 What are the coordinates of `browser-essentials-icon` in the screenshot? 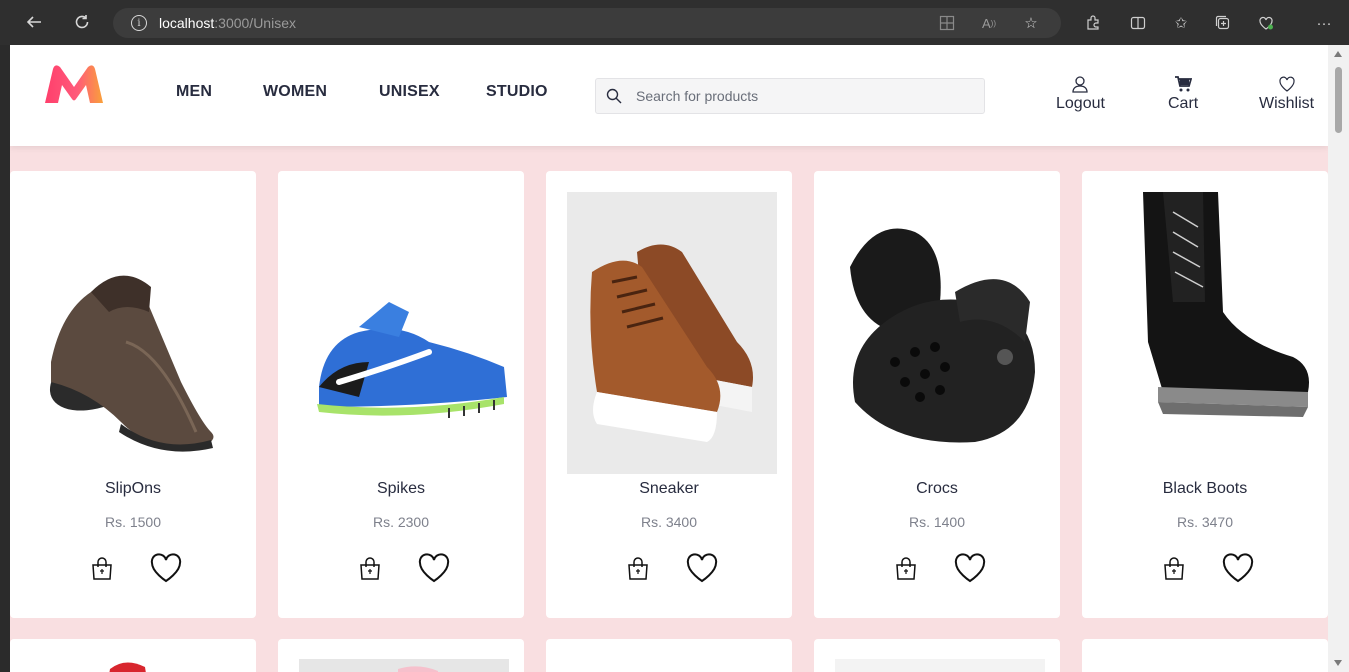 It's located at (1266, 23).